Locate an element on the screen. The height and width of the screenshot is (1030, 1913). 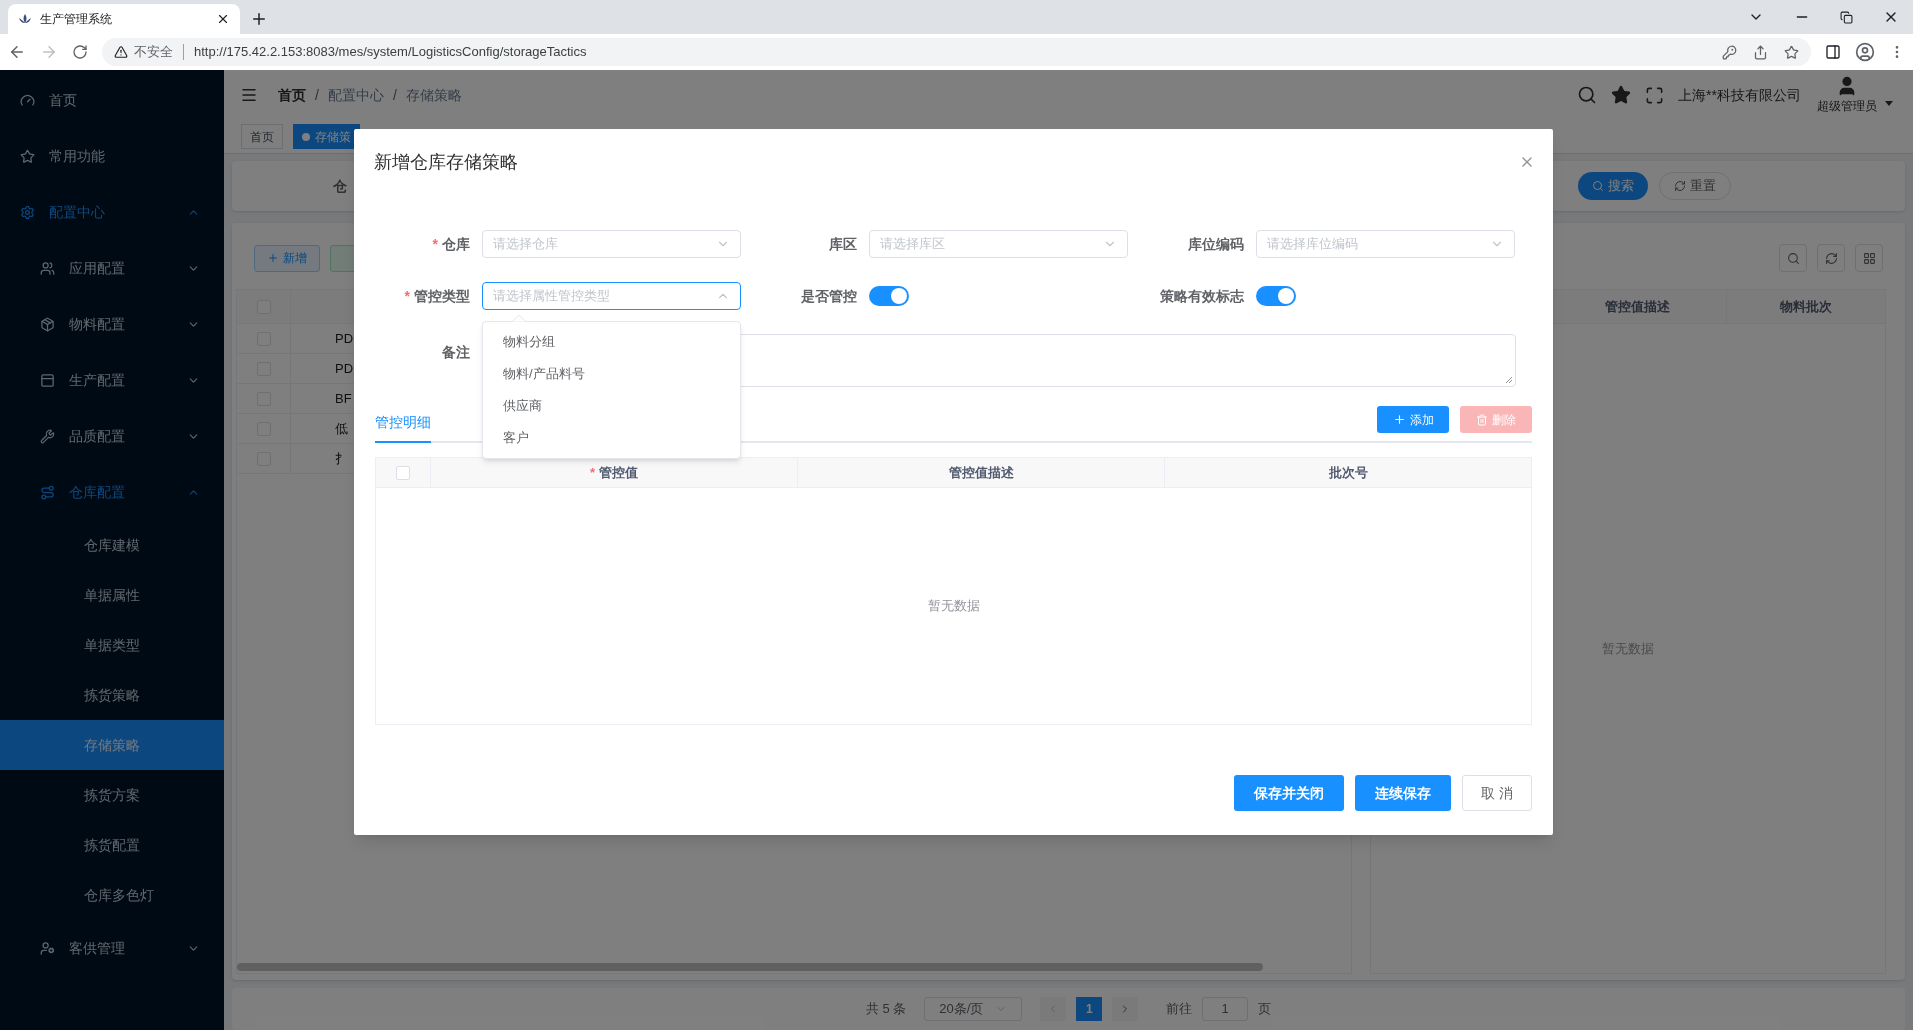
trash-icon is located at coordinates (1482, 419).